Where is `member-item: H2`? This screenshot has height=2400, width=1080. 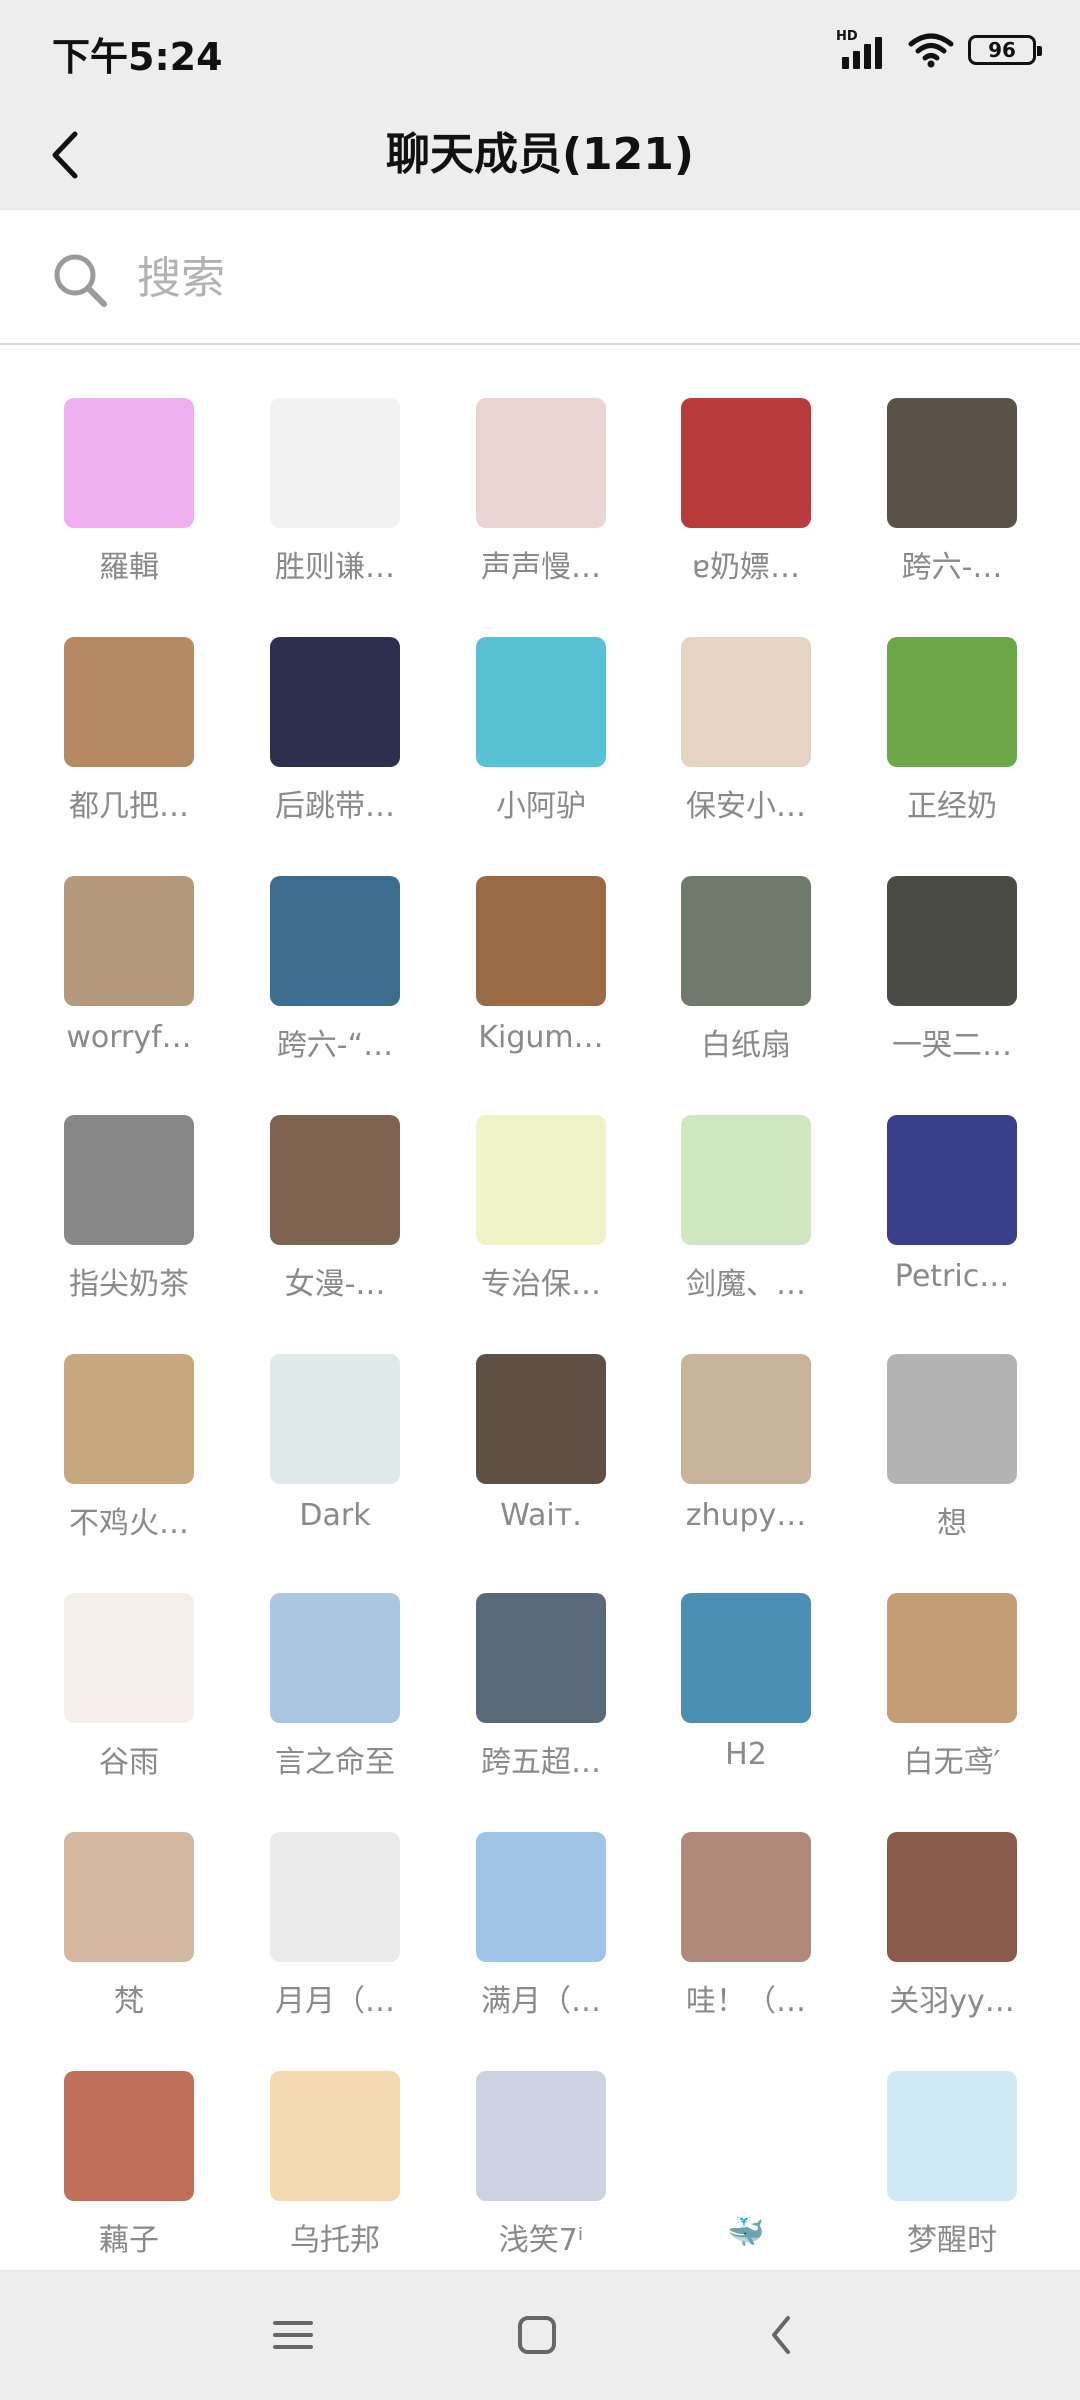
member-item: H2 is located at coordinates (744, 1693).